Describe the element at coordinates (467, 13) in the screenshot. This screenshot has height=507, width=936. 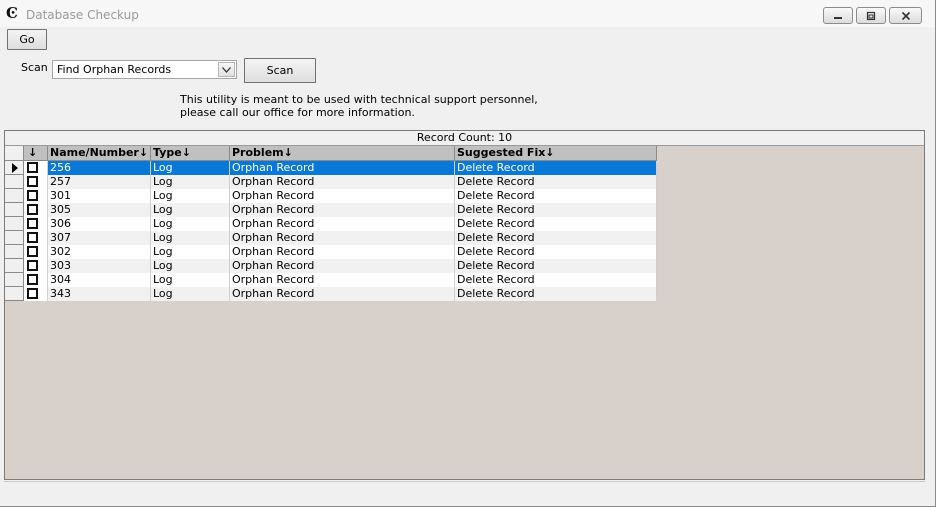
I see `title-bar: Ͼ Database Checkup` at that location.